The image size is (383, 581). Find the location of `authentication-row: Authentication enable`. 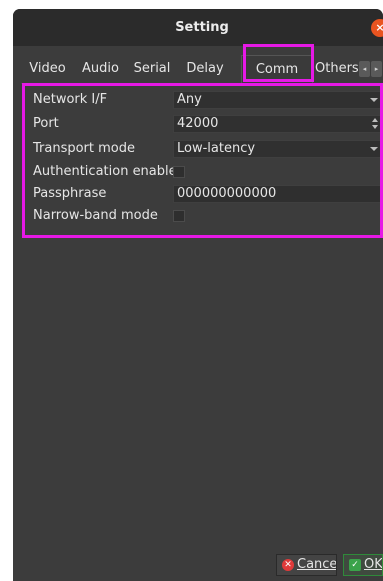

authentication-row: Authentication enable is located at coordinates (208, 172).